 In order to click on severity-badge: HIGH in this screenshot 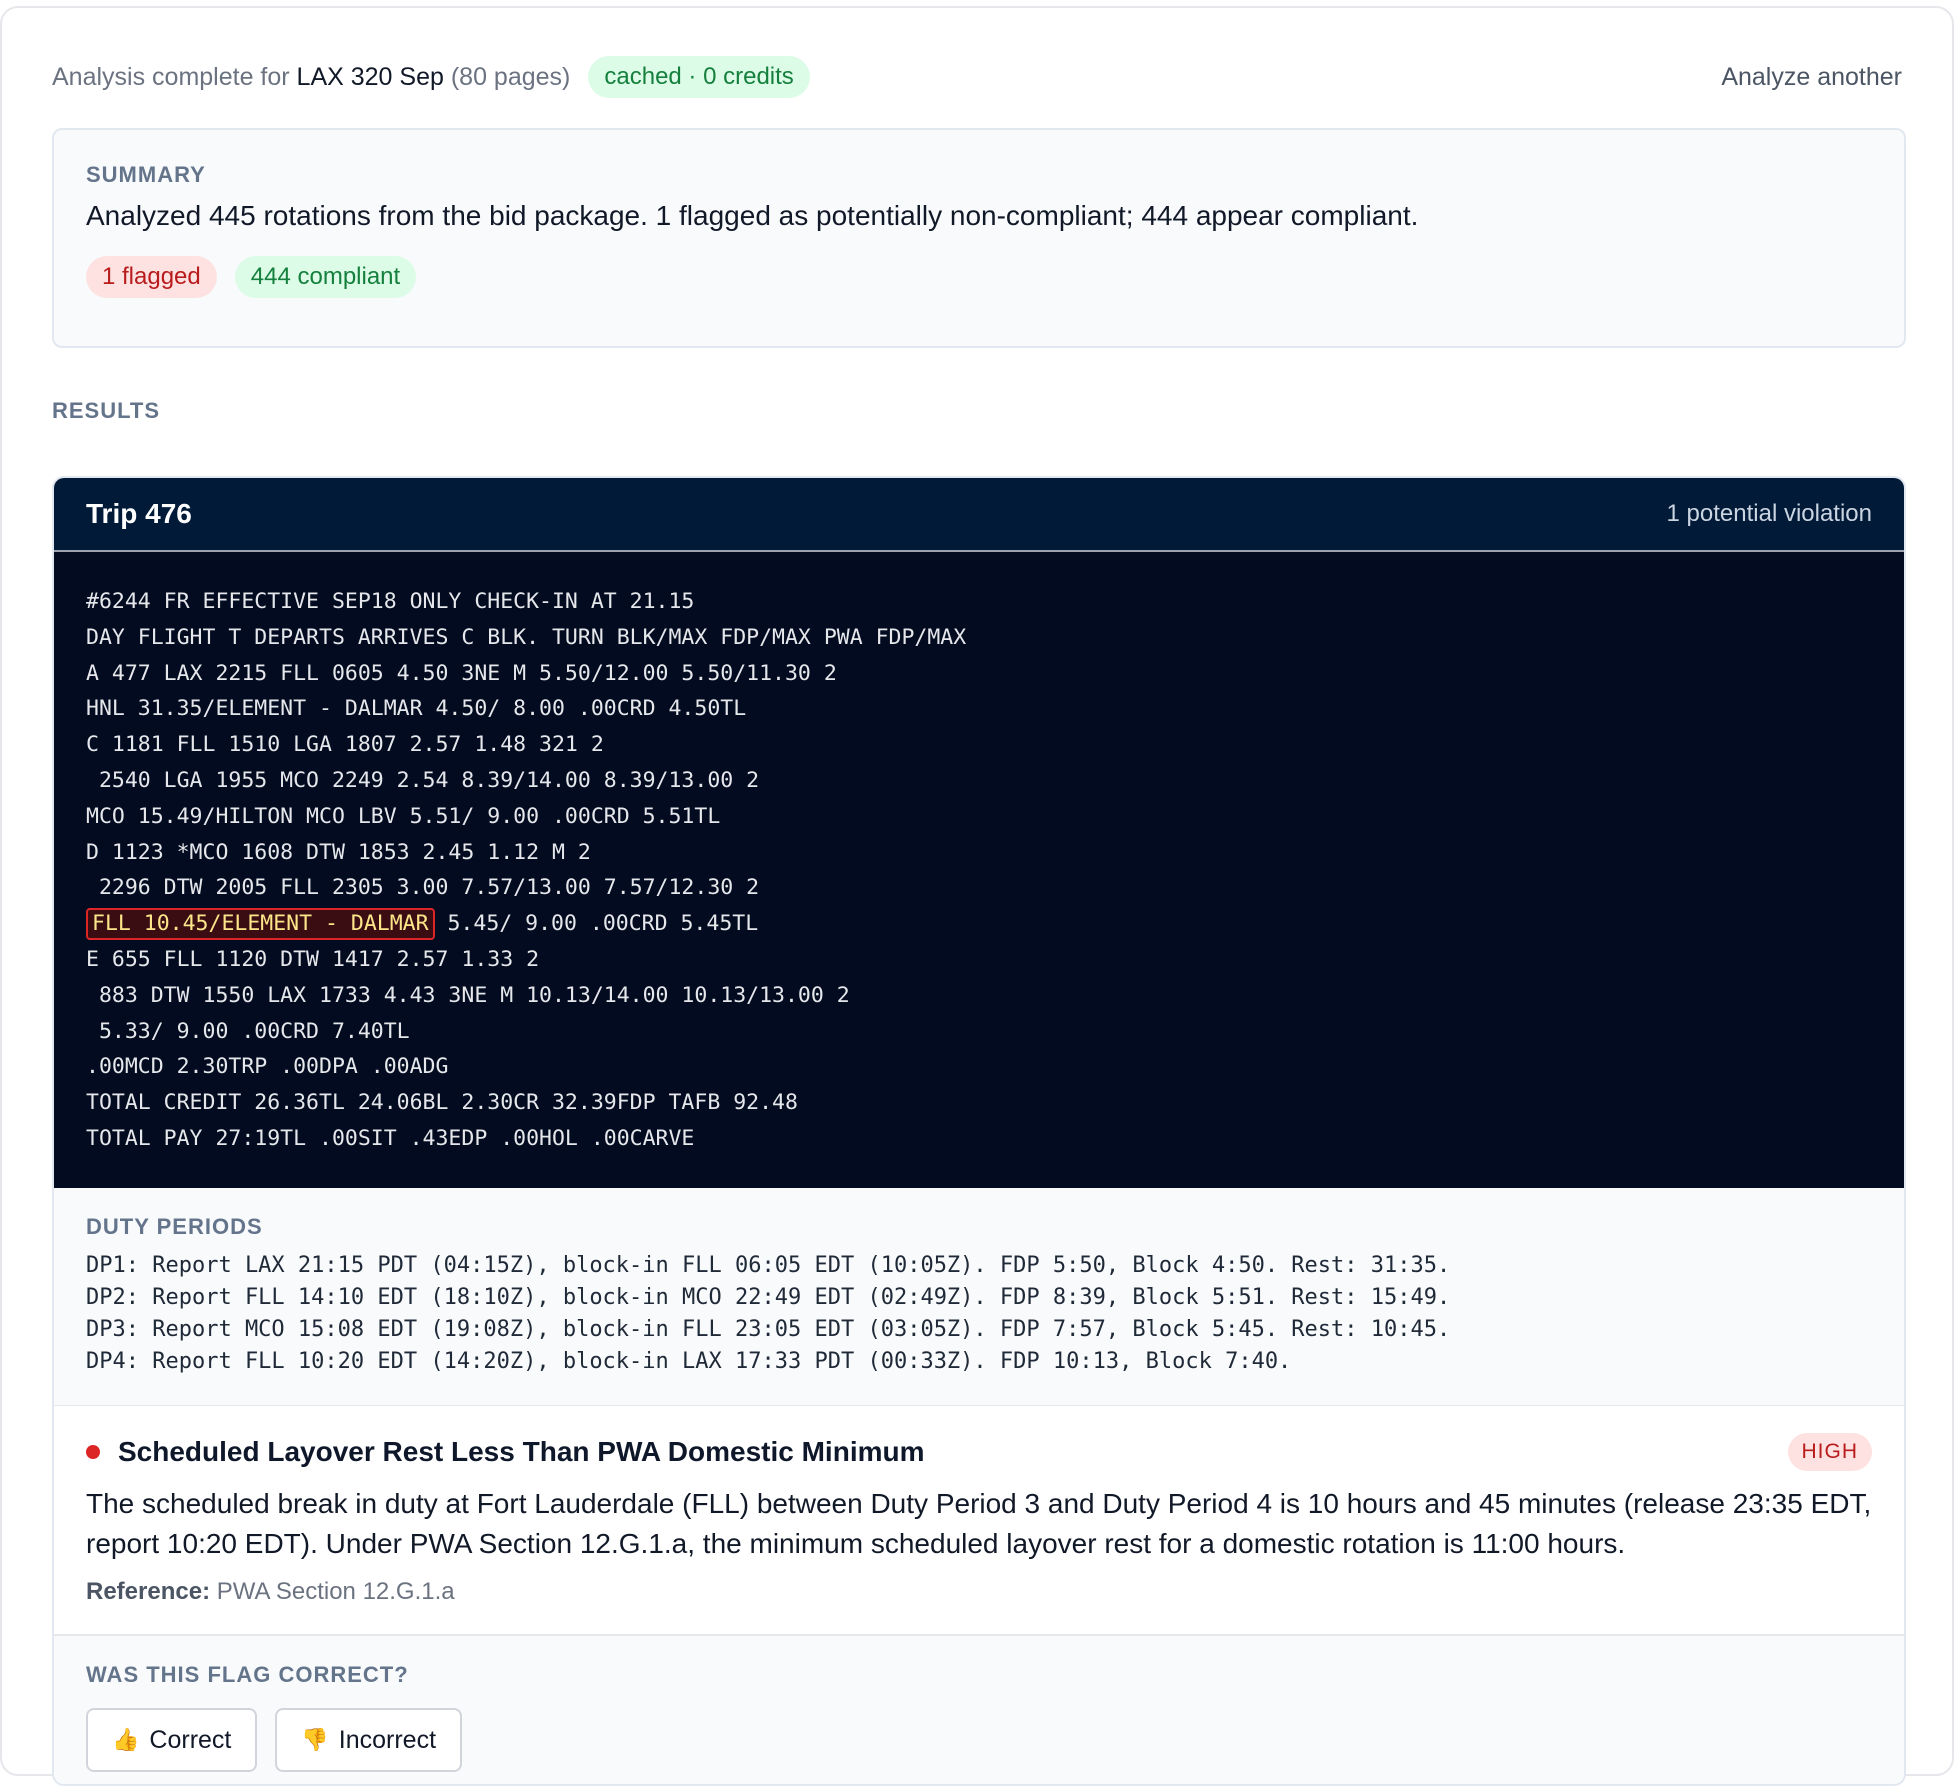, I will do `click(1829, 1452)`.